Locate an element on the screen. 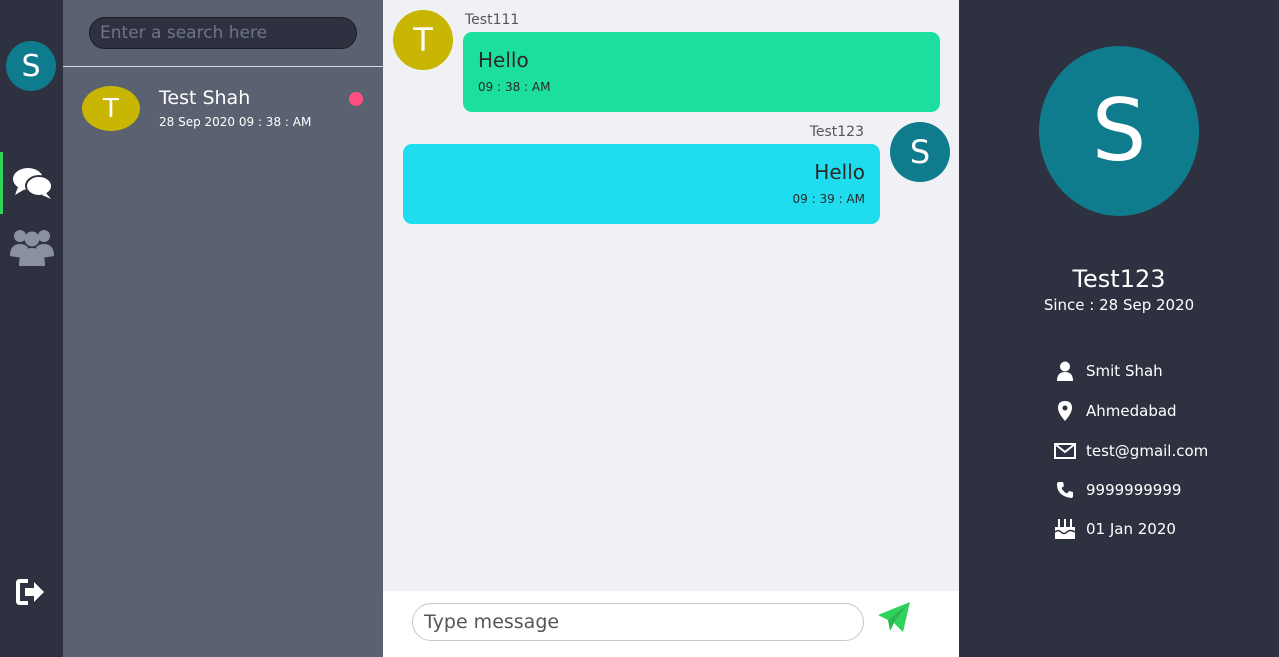 This screenshot has height=657, width=1279. profile-phone: 9999999999 is located at coordinates (1134, 490).